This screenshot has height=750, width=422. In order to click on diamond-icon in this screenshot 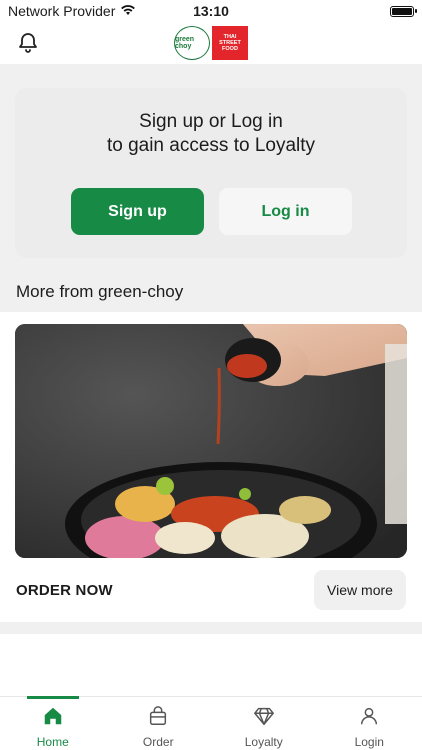, I will do `click(264, 720)`.